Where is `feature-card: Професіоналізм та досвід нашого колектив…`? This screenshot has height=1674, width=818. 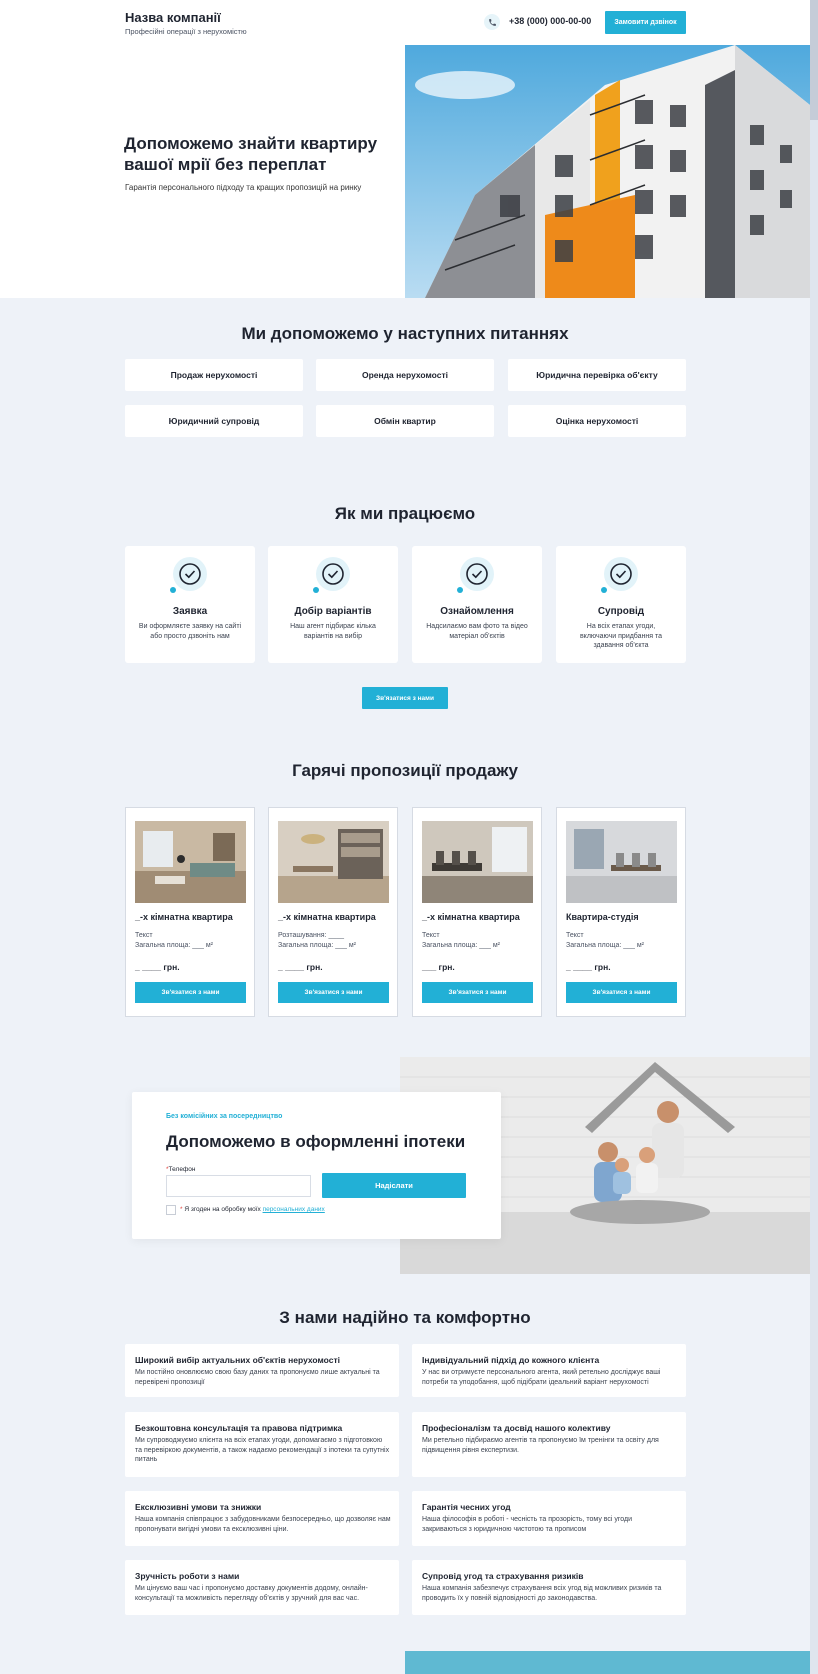
feature-card: Професіоналізм та досвід нашого колектив… is located at coordinates (549, 1444).